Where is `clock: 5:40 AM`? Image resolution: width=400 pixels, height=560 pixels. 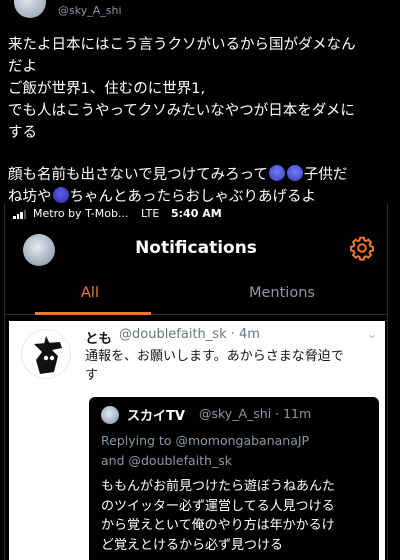 clock: 5:40 AM is located at coordinates (196, 213).